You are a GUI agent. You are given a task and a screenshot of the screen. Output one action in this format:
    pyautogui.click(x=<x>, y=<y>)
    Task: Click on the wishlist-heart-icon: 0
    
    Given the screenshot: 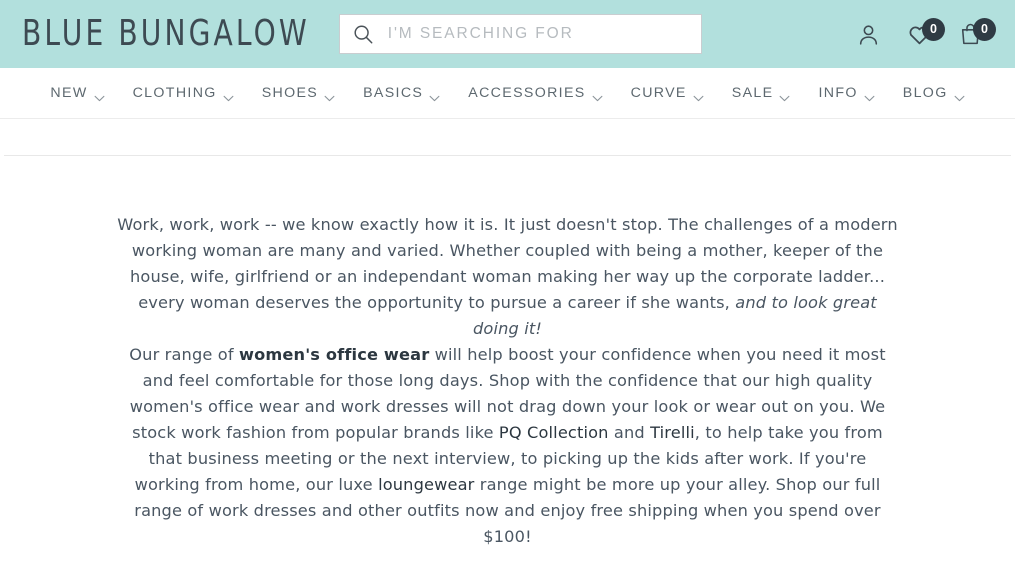 What is the action you would take?
    pyautogui.click(x=926, y=32)
    